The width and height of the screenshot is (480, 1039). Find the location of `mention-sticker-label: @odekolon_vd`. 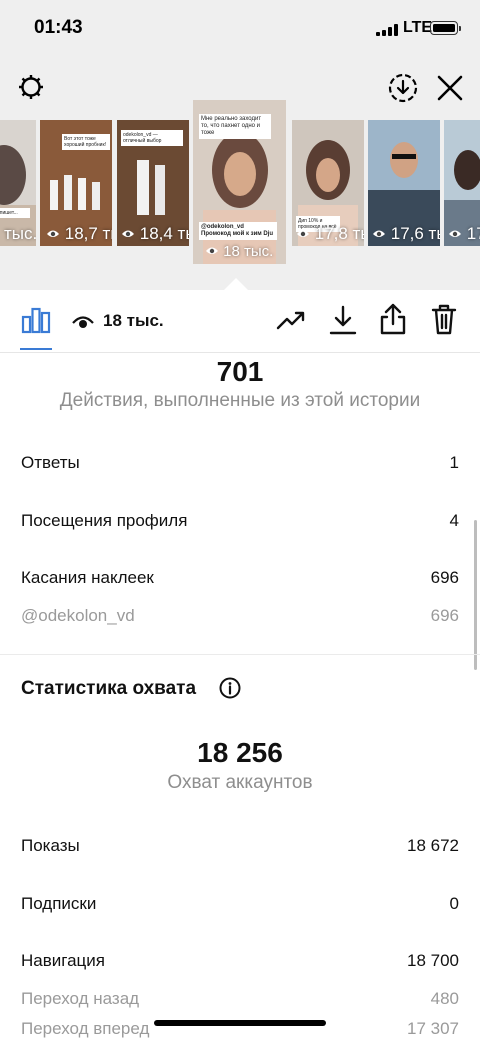

mention-sticker-label: @odekolon_vd is located at coordinates (78, 616).